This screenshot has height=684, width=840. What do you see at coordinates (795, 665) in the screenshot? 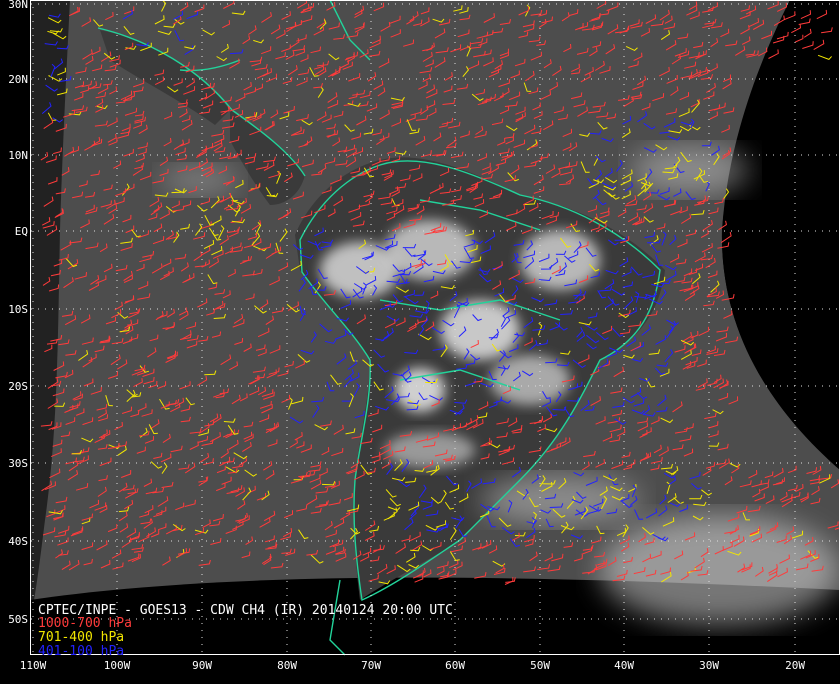
I see `longitude-label: 20W` at bounding box center [795, 665].